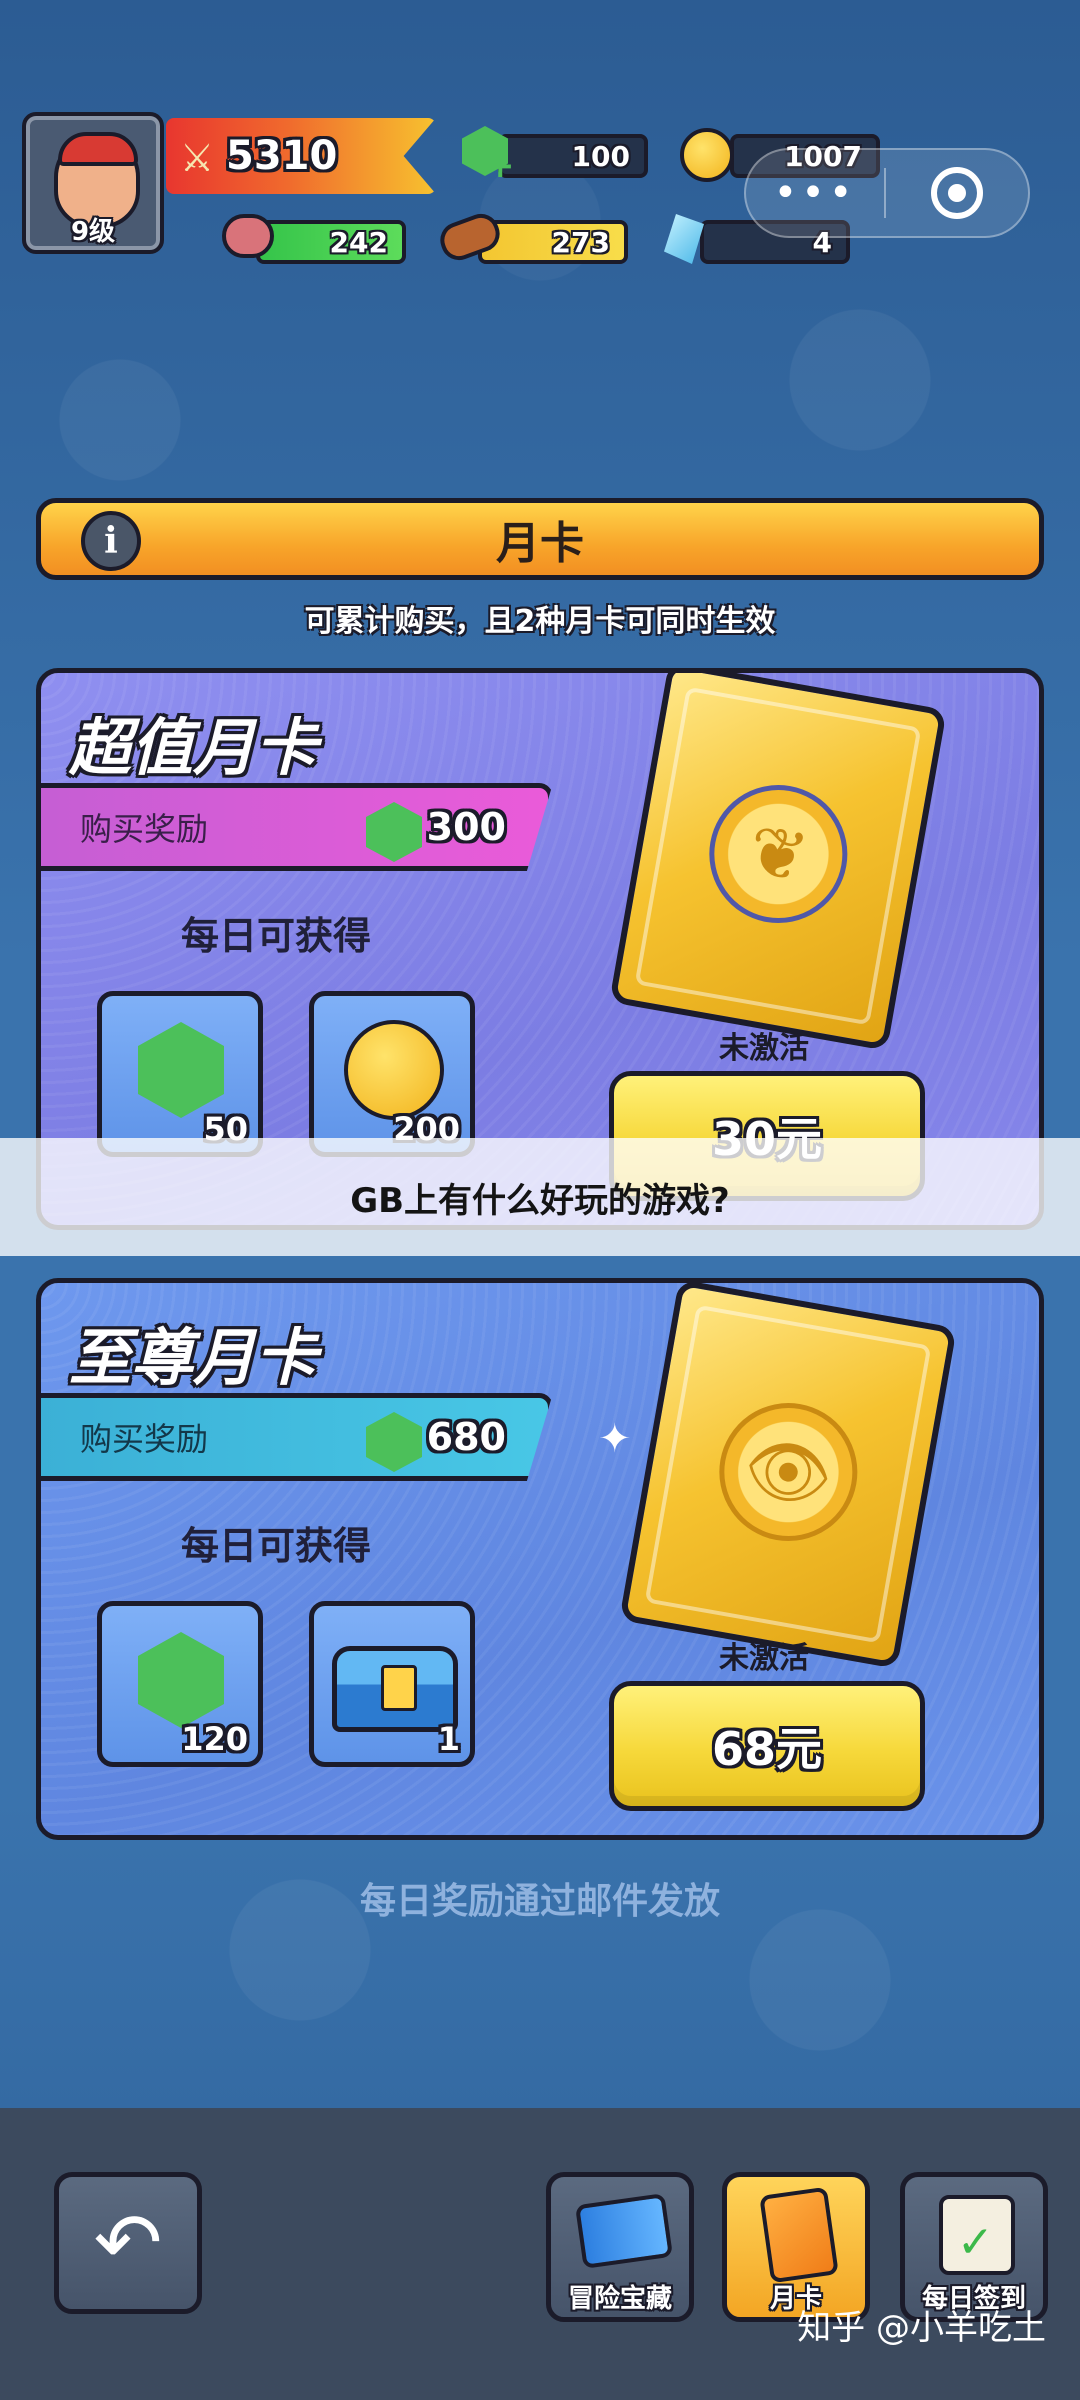 This screenshot has height=2400, width=1080. Describe the element at coordinates (624, 2231) in the screenshot. I see `ticket-icon` at that location.